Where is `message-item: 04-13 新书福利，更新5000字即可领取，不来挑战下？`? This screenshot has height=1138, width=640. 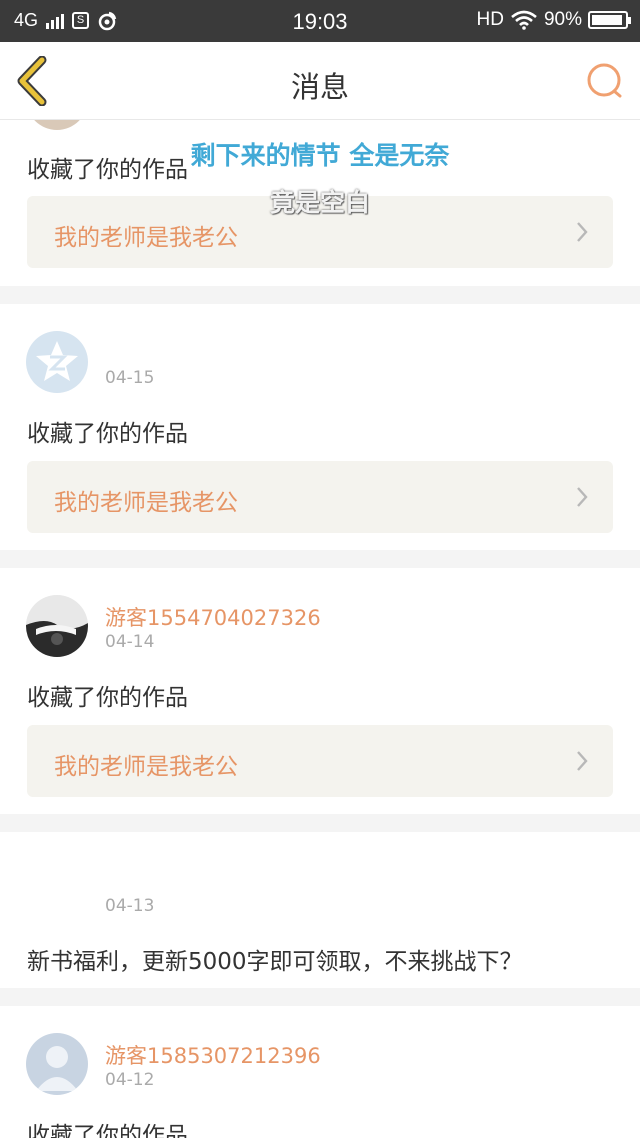 message-item: 04-13 新书福利，更新5000字即可领取，不来挑战下？ is located at coordinates (320, 910).